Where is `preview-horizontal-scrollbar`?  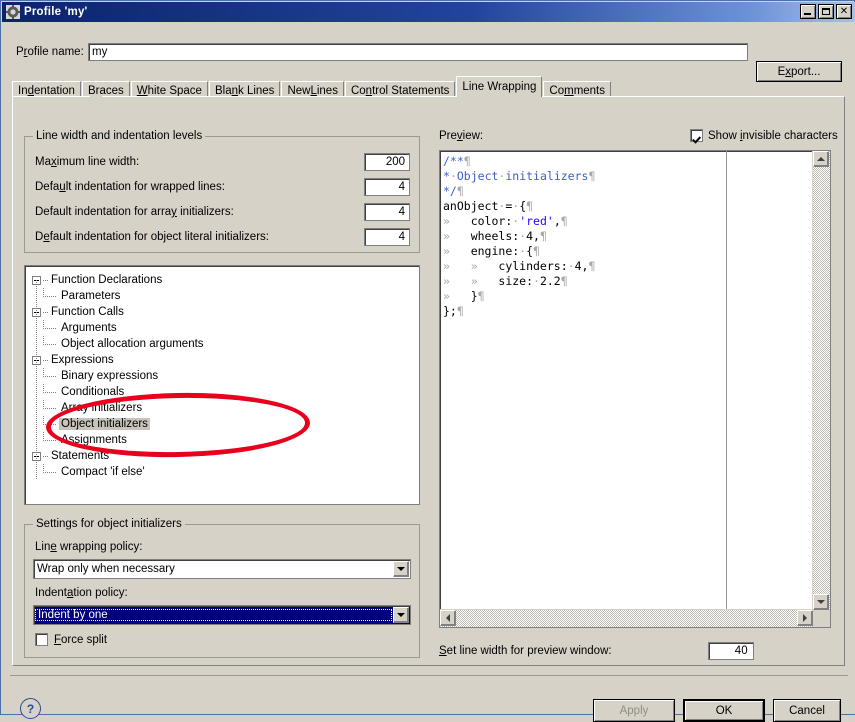
preview-horizontal-scrollbar is located at coordinates (626, 618).